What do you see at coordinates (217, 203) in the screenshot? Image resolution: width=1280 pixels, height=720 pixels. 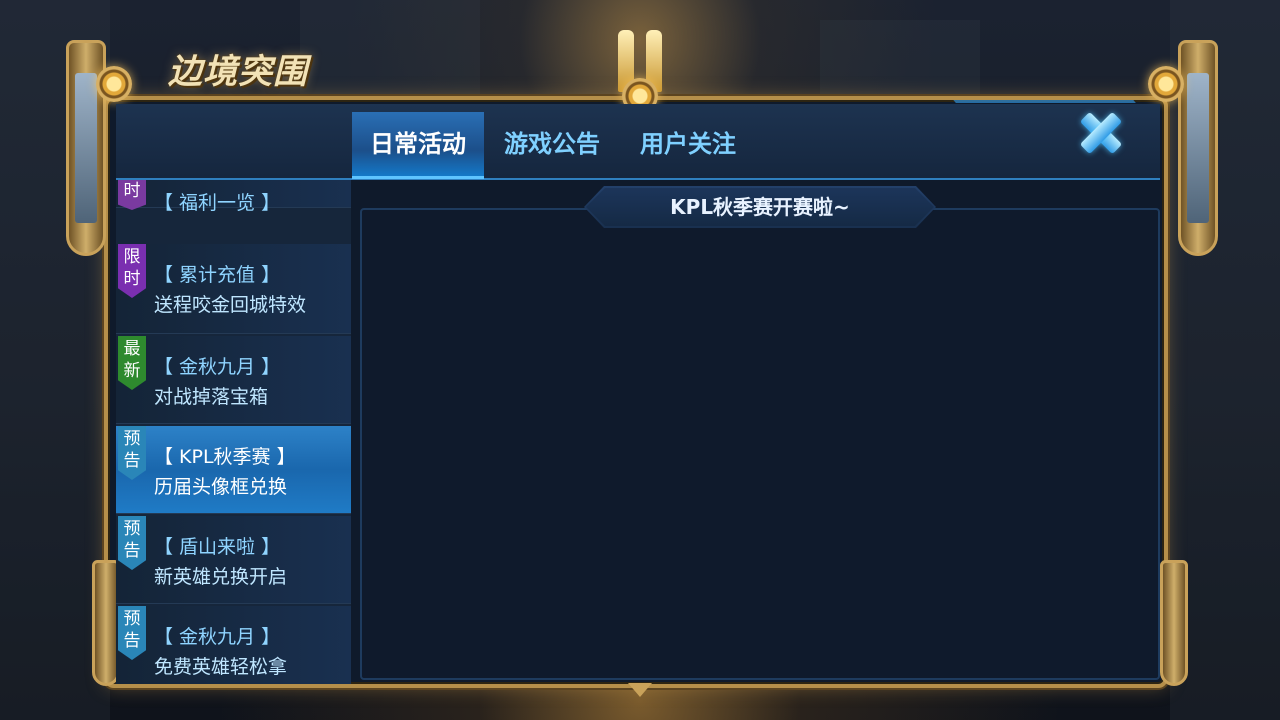 I see `item-title: 【 福利一览 】` at bounding box center [217, 203].